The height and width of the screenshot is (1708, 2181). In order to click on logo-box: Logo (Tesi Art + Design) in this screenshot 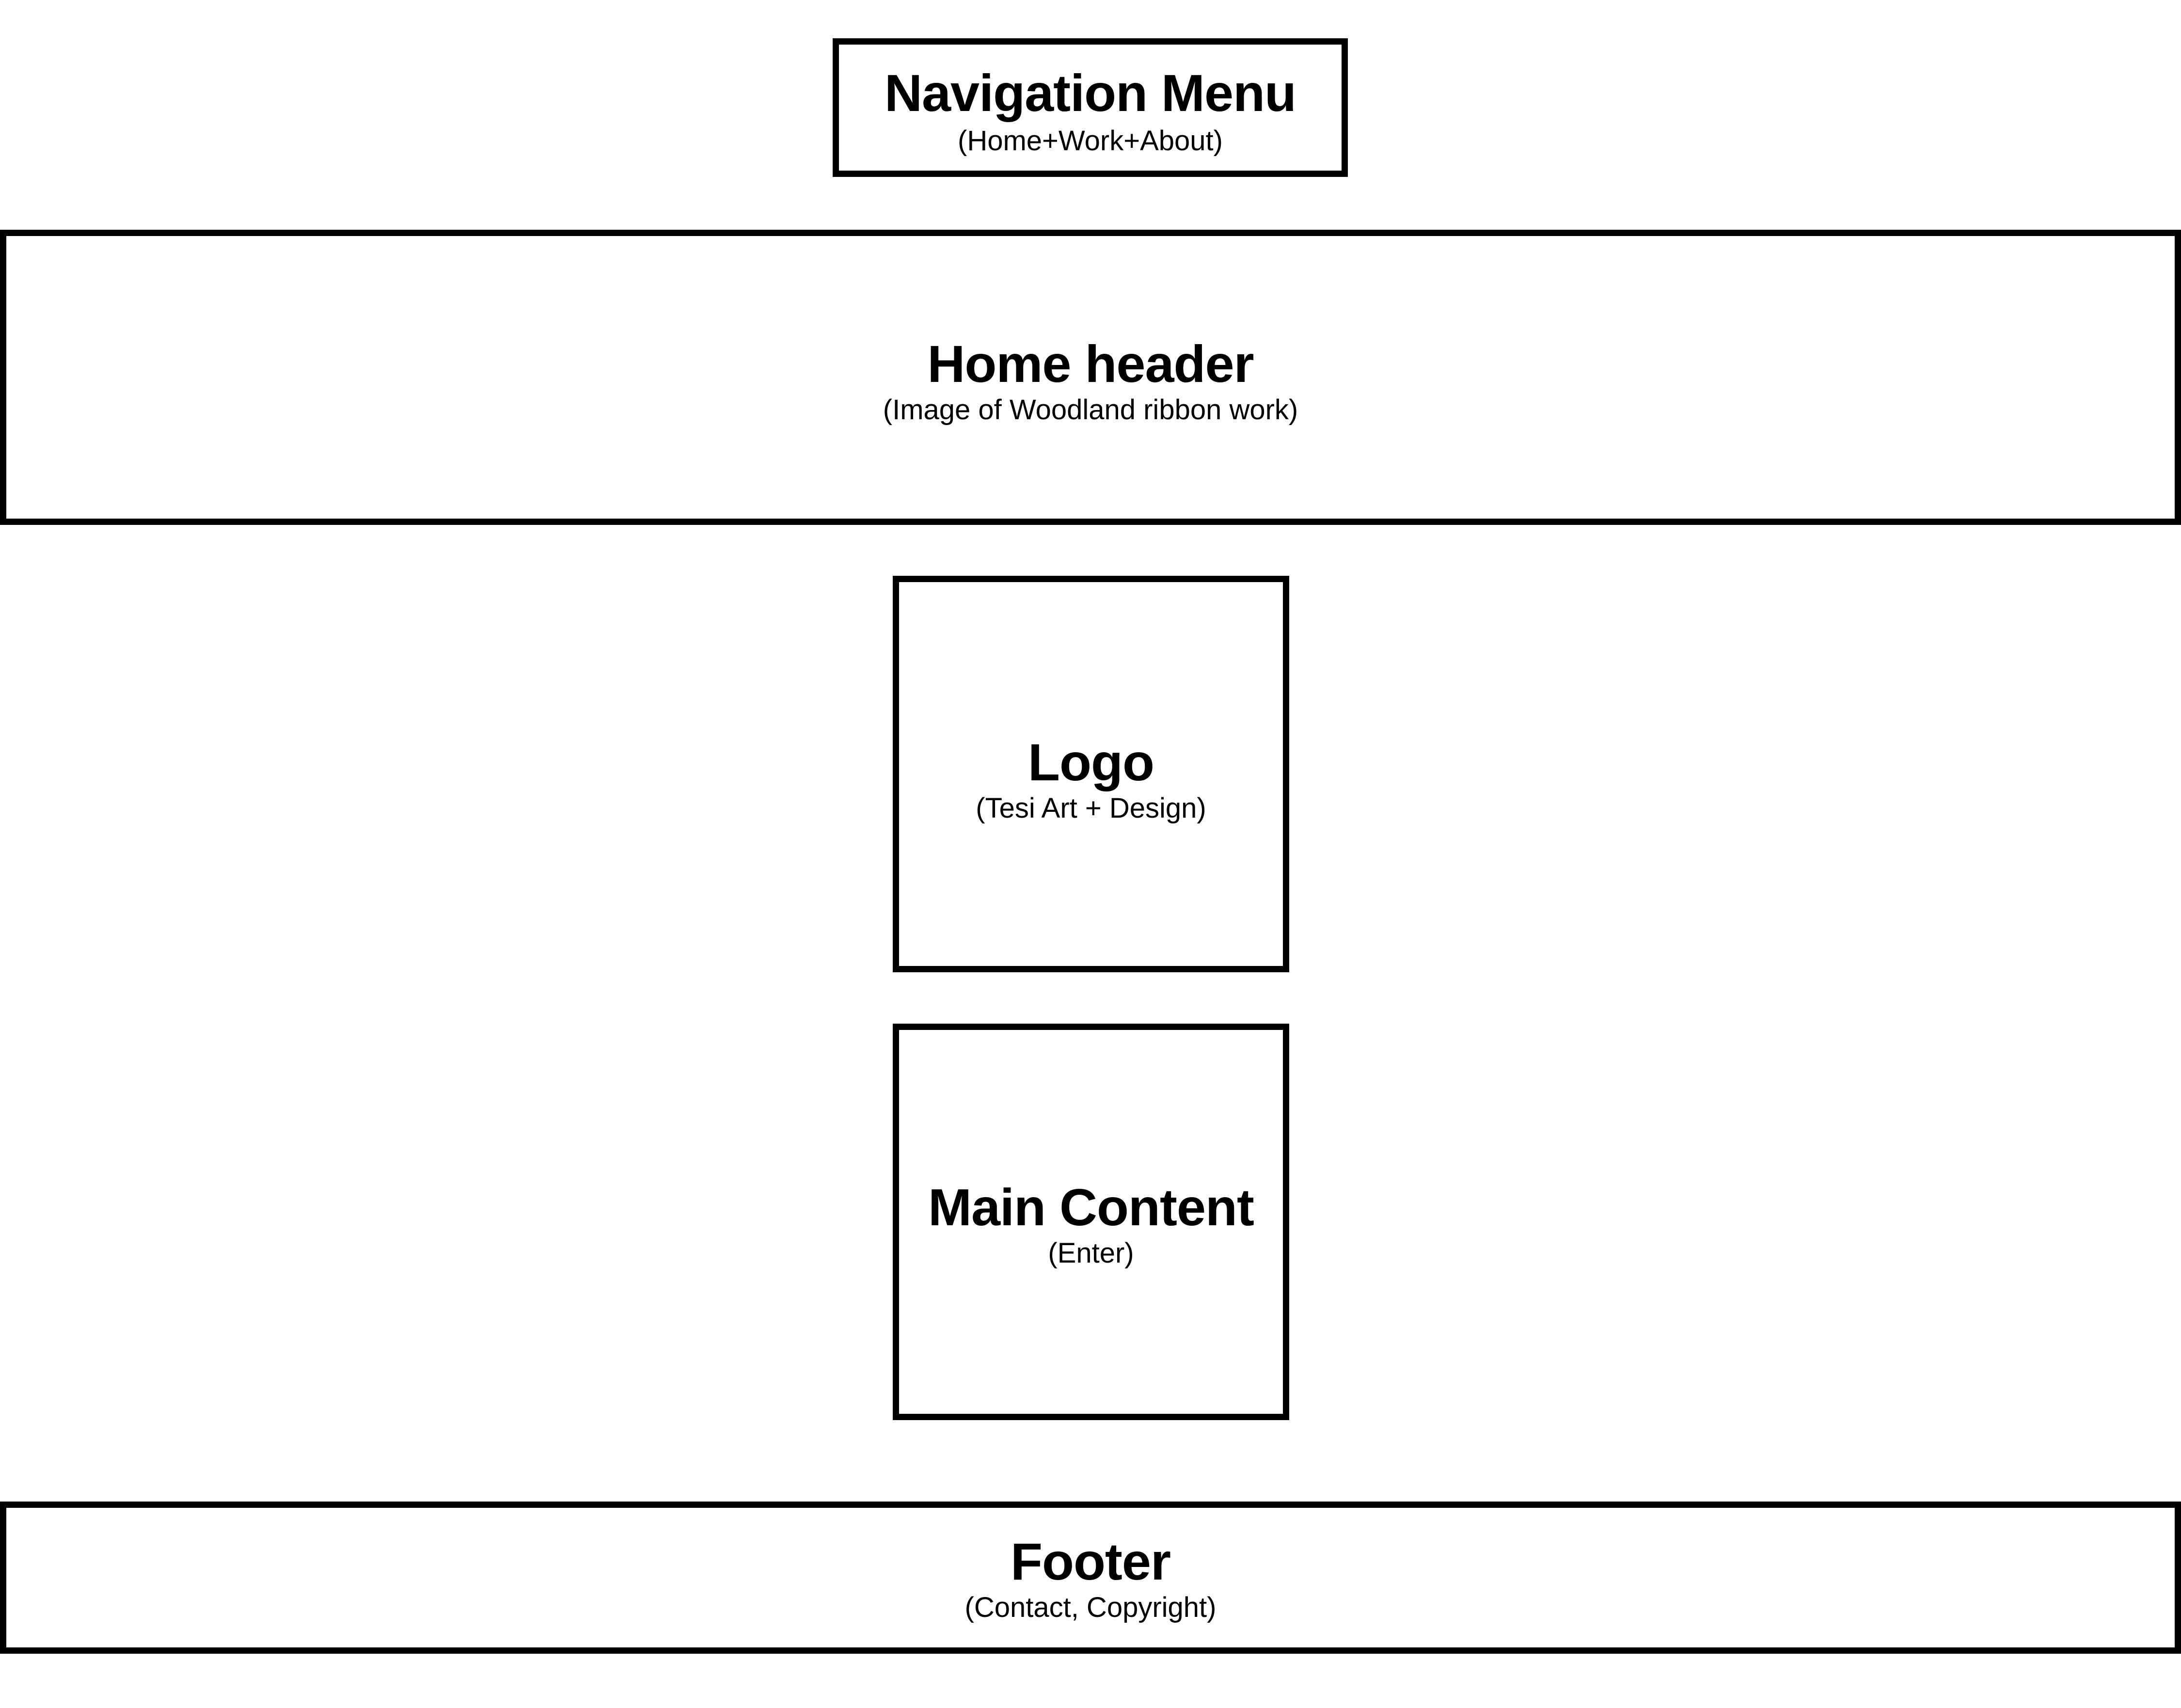, I will do `click(1091, 774)`.